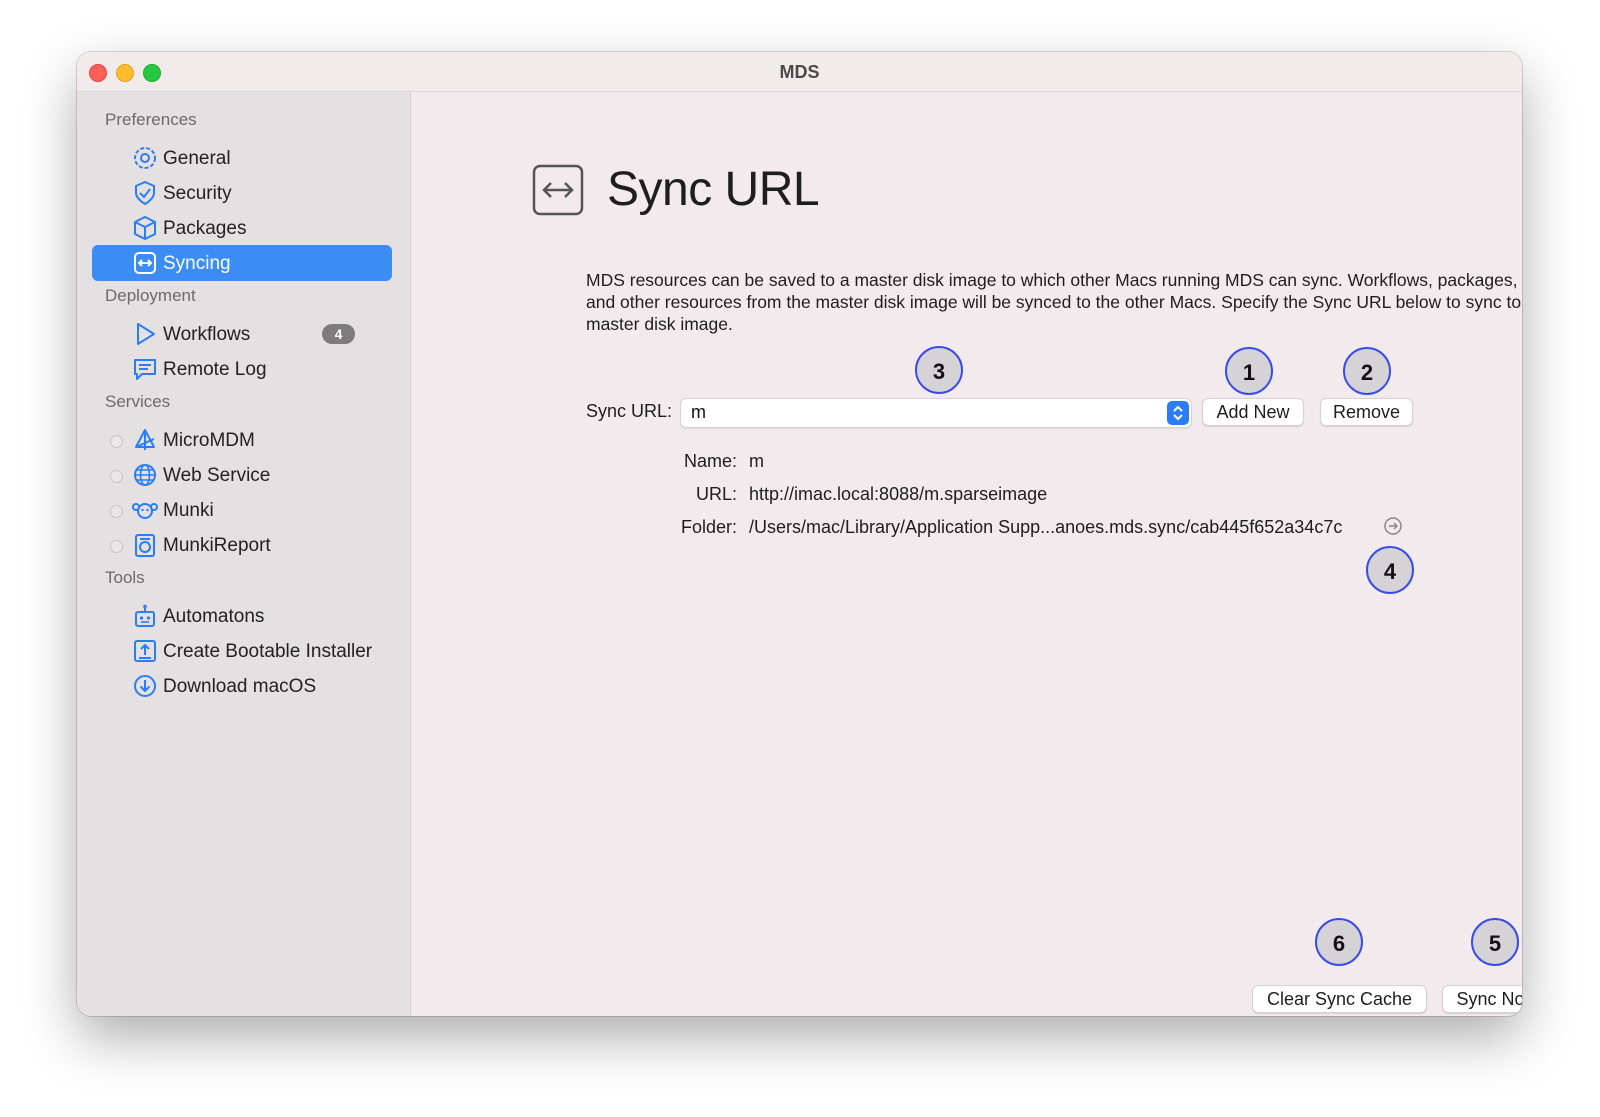 The image size is (1600, 1117). I want to click on micromdm-icon, so click(145, 439).